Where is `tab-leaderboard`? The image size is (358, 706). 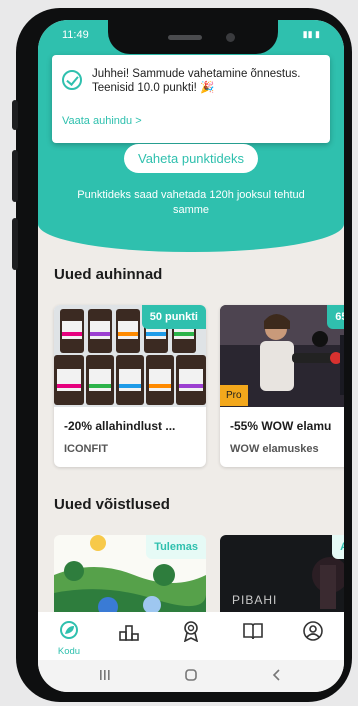
tab-leaderboard is located at coordinates (129, 636).